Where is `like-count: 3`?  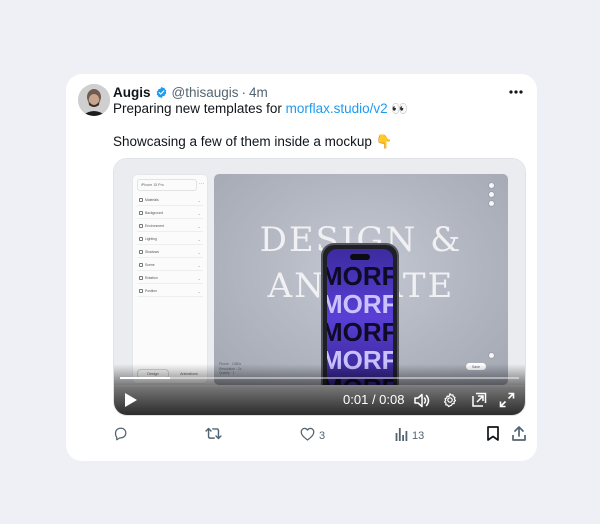
like-count: 3 is located at coordinates (322, 436).